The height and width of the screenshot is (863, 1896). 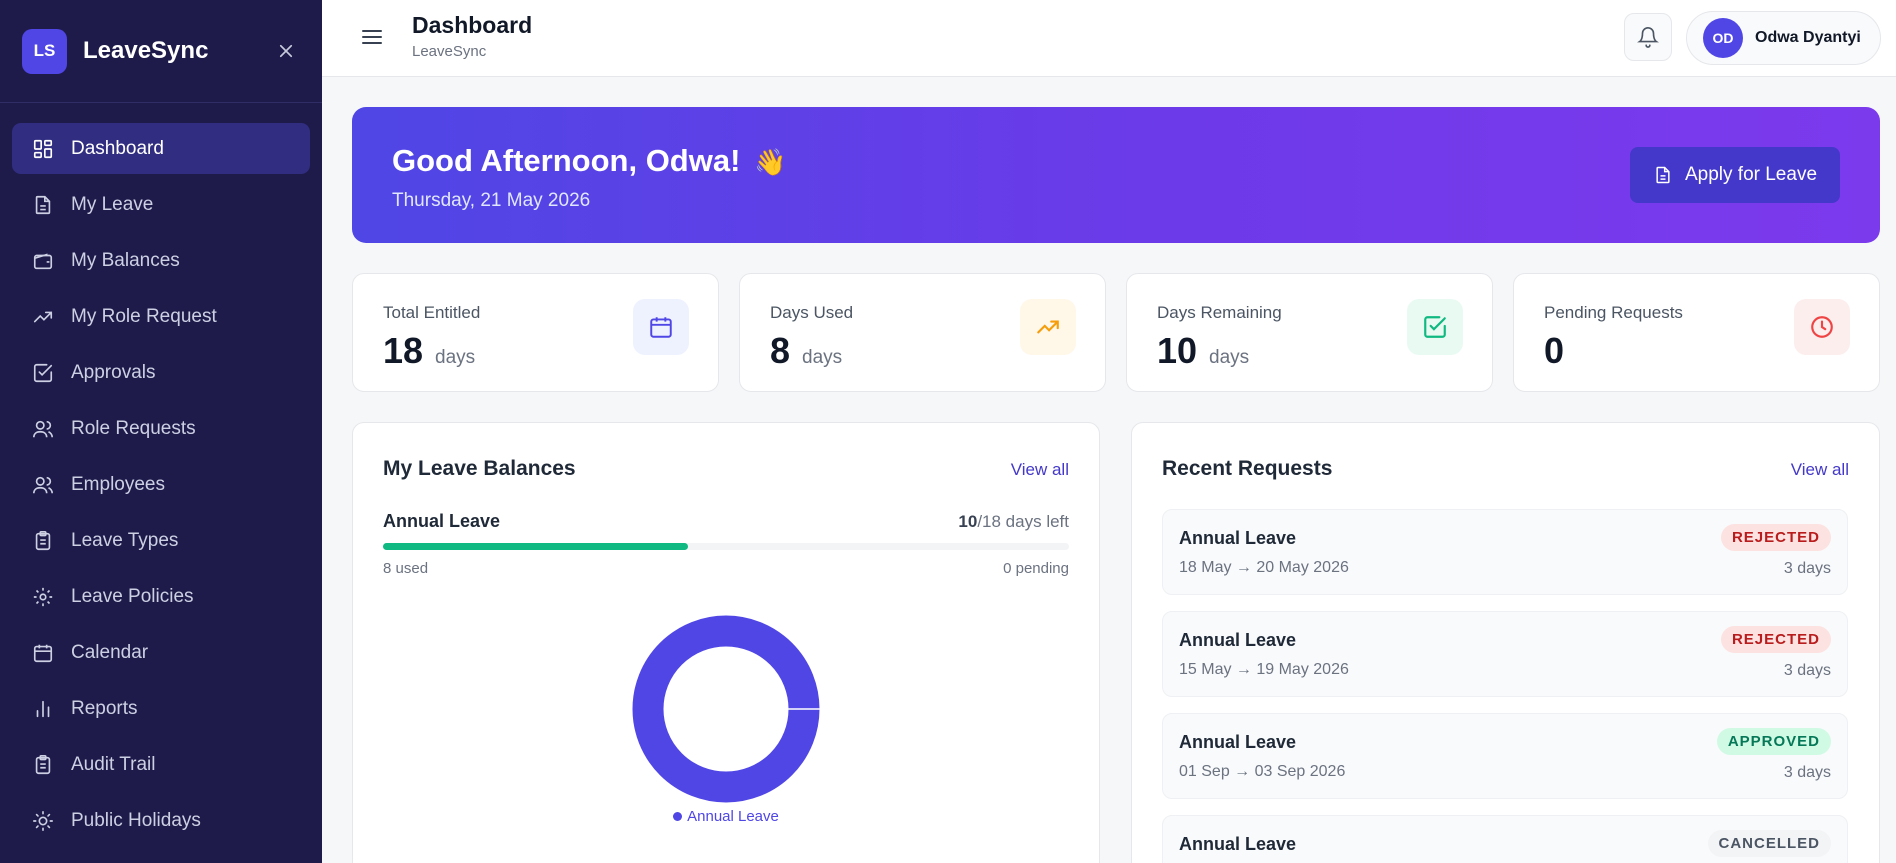 I want to click on donut-slice-annual-leave, so click(x=726, y=709).